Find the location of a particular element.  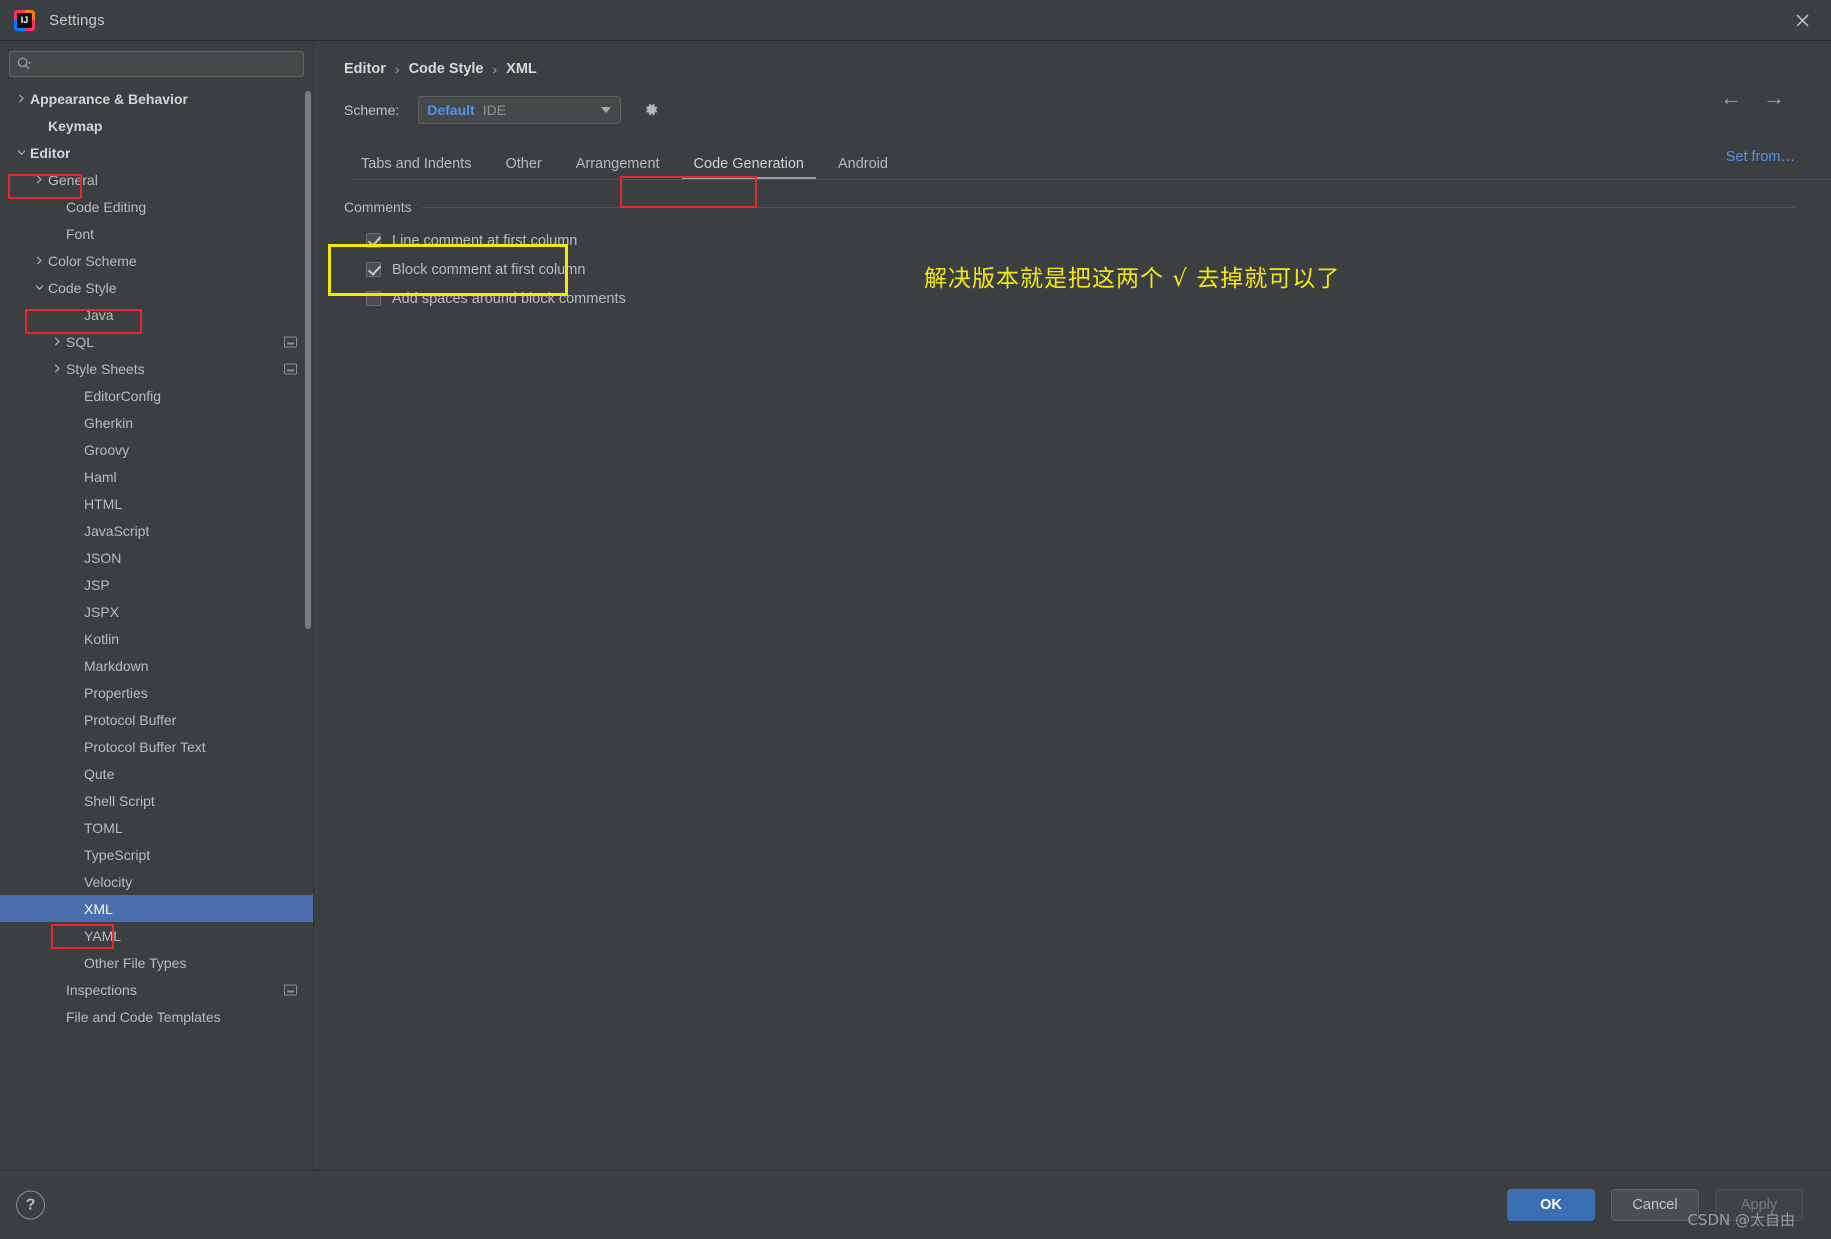

tab-tabs-and-indents: Tabs and Indents is located at coordinates (416, 168).